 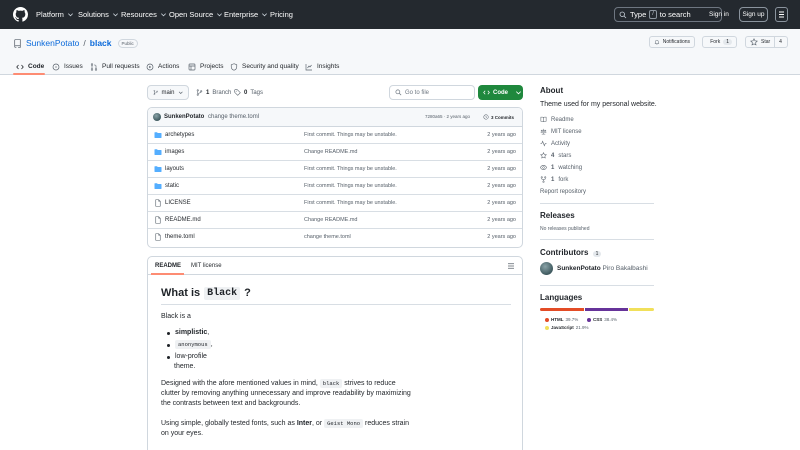 I want to click on table-row: README.md Change README.md 2 years ago, so click(x=335, y=220).